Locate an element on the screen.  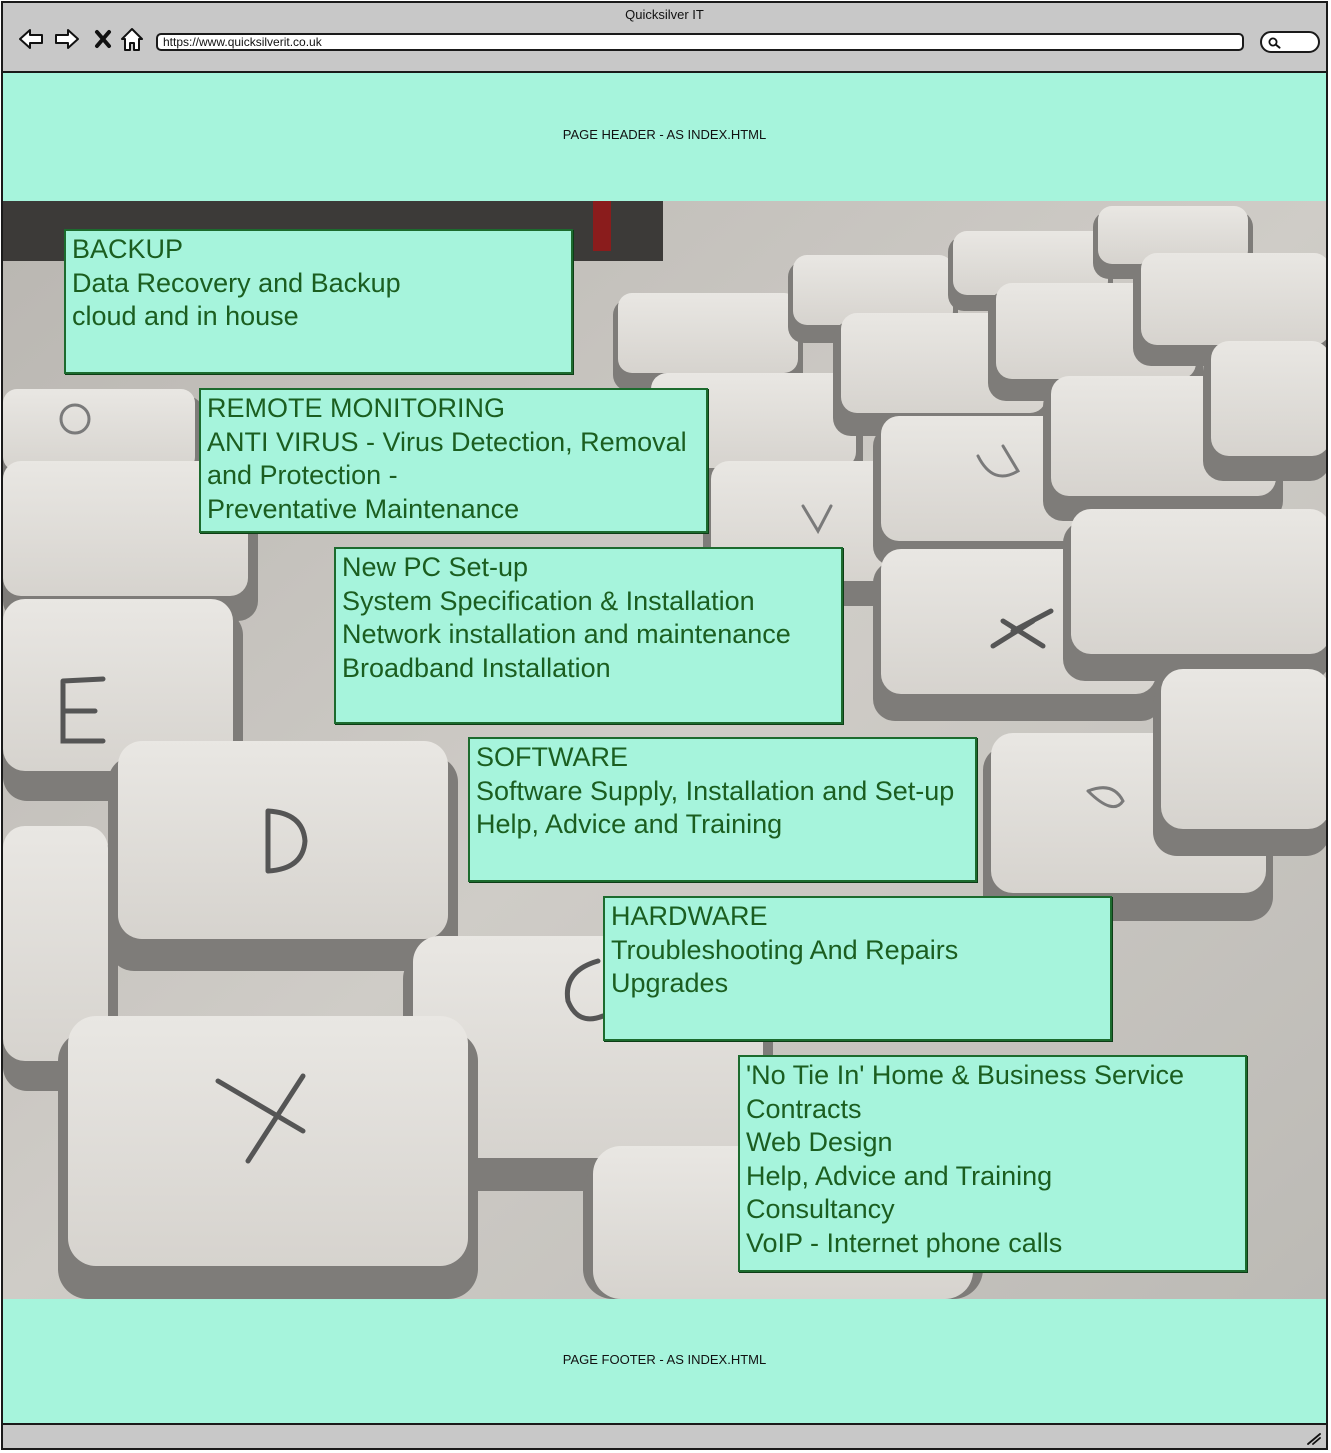
card-line: Web Design is located at coordinates (819, 1142).